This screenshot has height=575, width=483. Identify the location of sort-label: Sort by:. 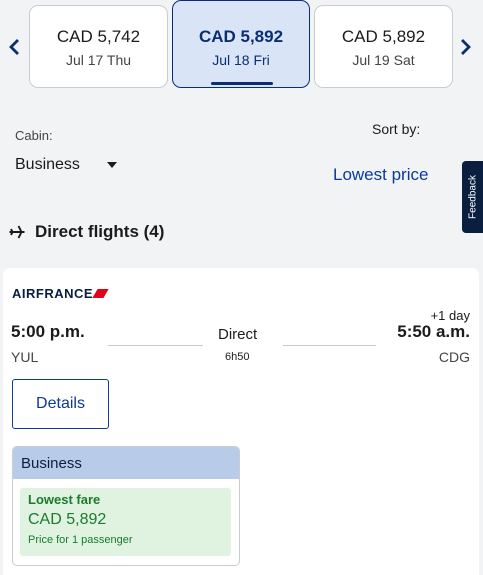
(396, 129).